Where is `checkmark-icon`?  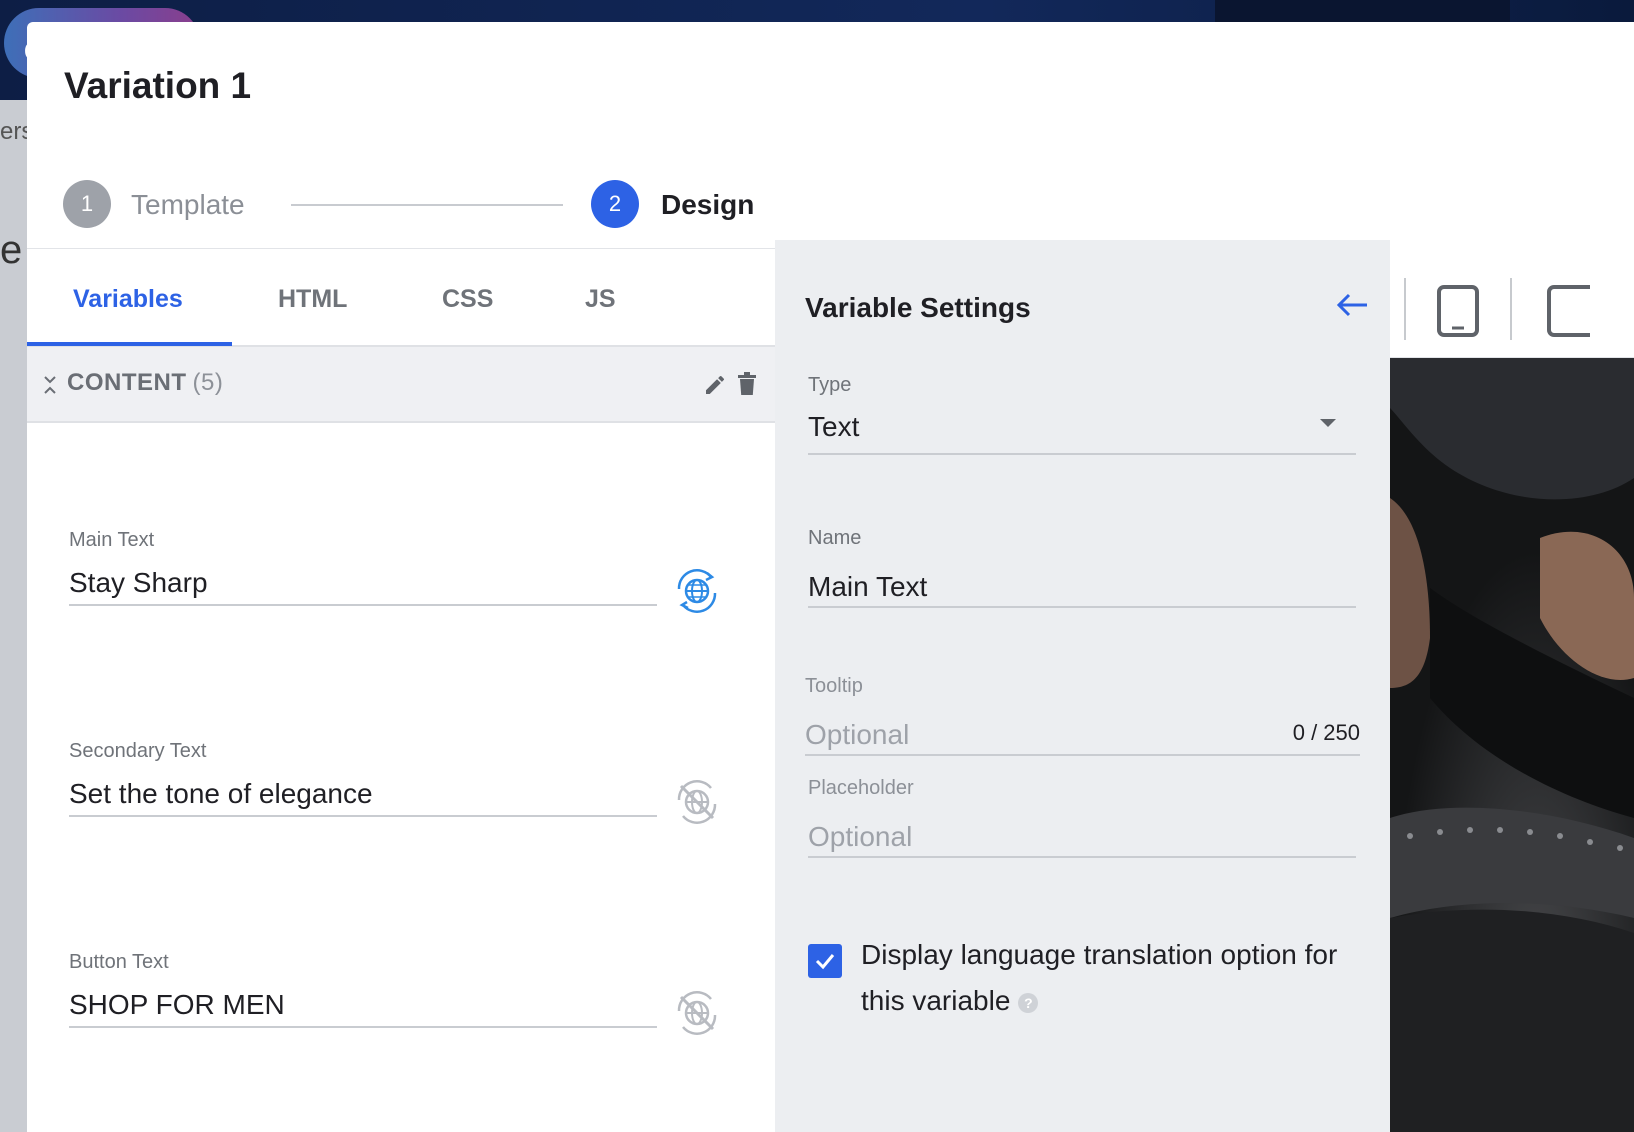 checkmark-icon is located at coordinates (825, 962).